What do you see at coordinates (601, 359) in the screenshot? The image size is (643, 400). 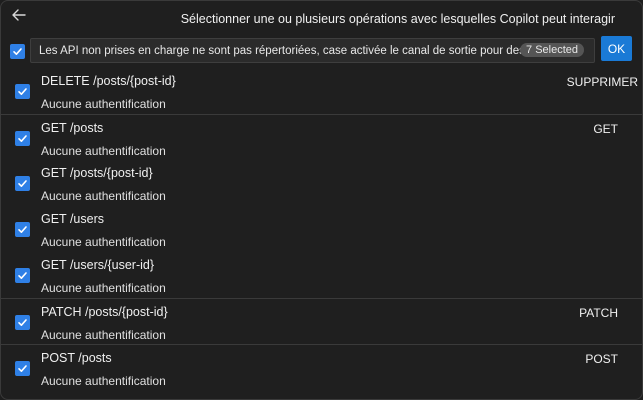 I see `operation-method: POST` at bounding box center [601, 359].